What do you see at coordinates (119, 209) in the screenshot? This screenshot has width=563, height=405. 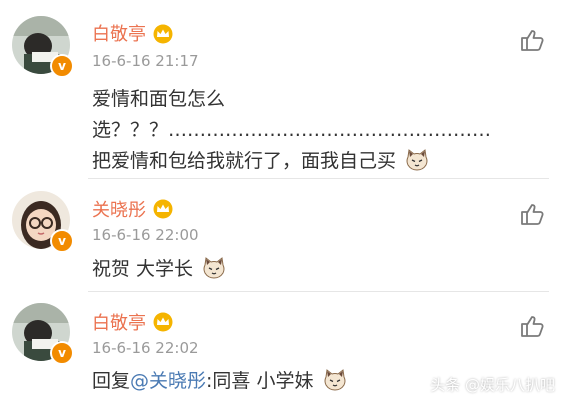 I see `username: 关晓彤` at bounding box center [119, 209].